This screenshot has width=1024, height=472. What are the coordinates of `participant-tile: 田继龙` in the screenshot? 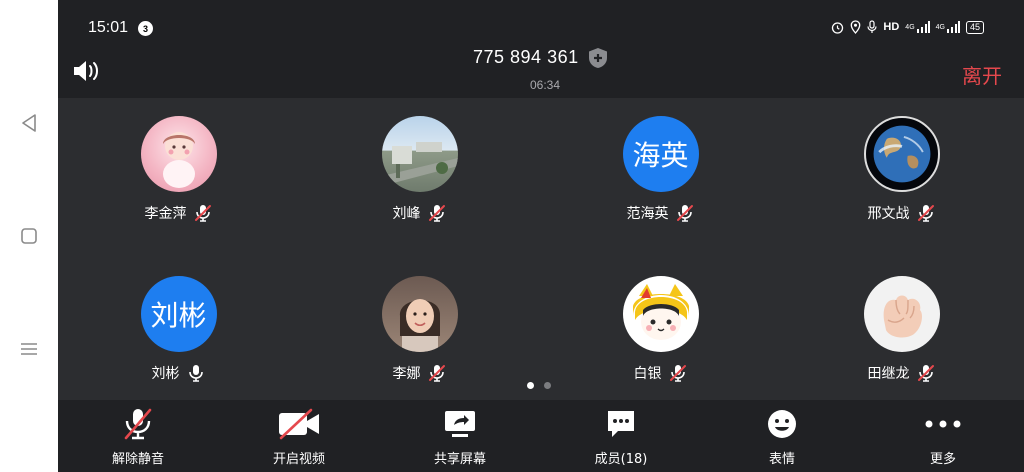 It's located at (901, 328).